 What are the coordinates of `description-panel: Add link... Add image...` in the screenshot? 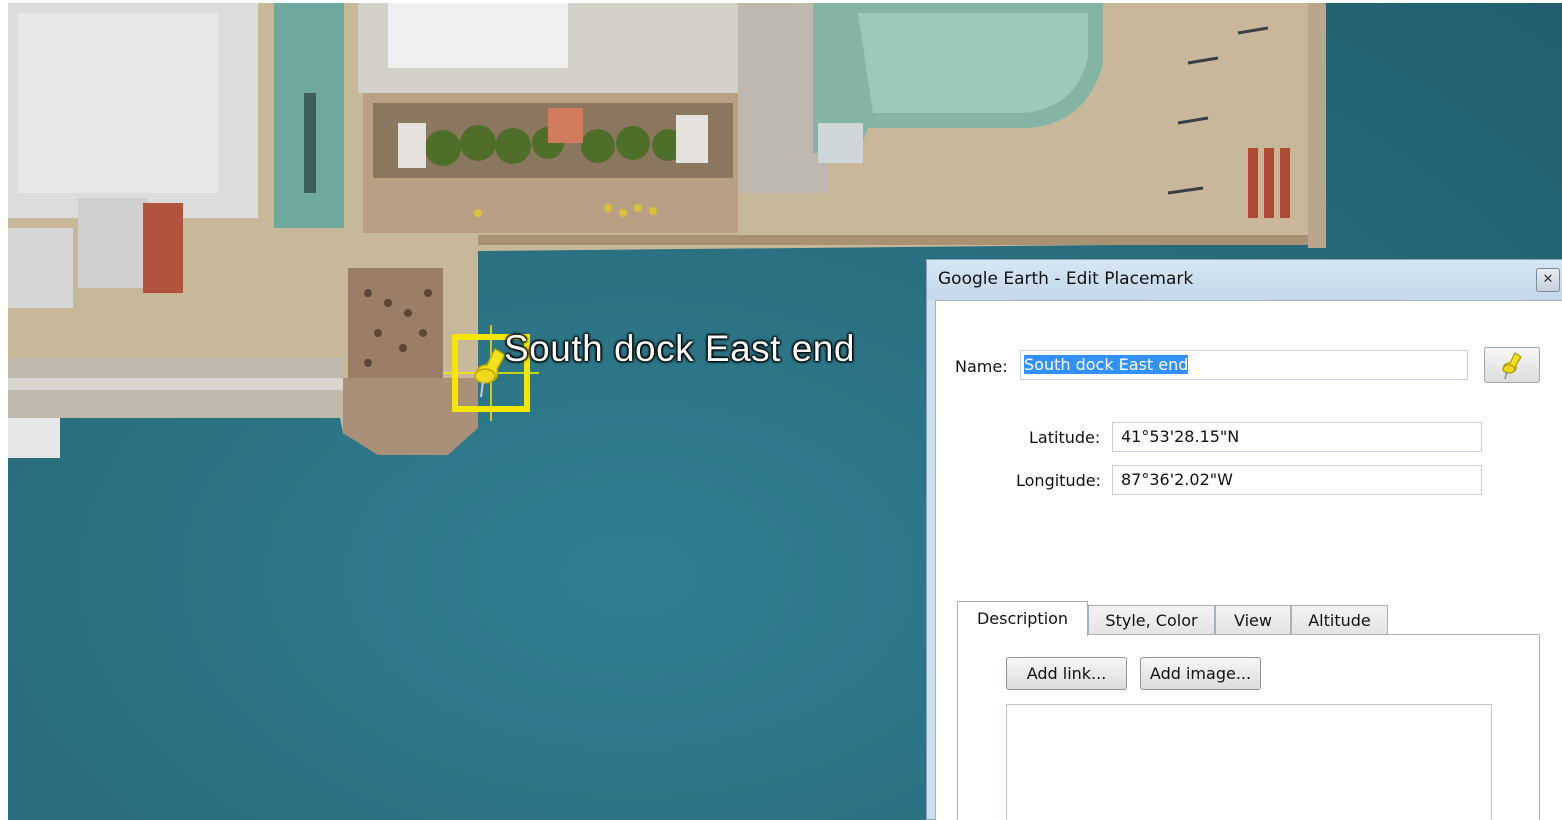 It's located at (1248, 727).